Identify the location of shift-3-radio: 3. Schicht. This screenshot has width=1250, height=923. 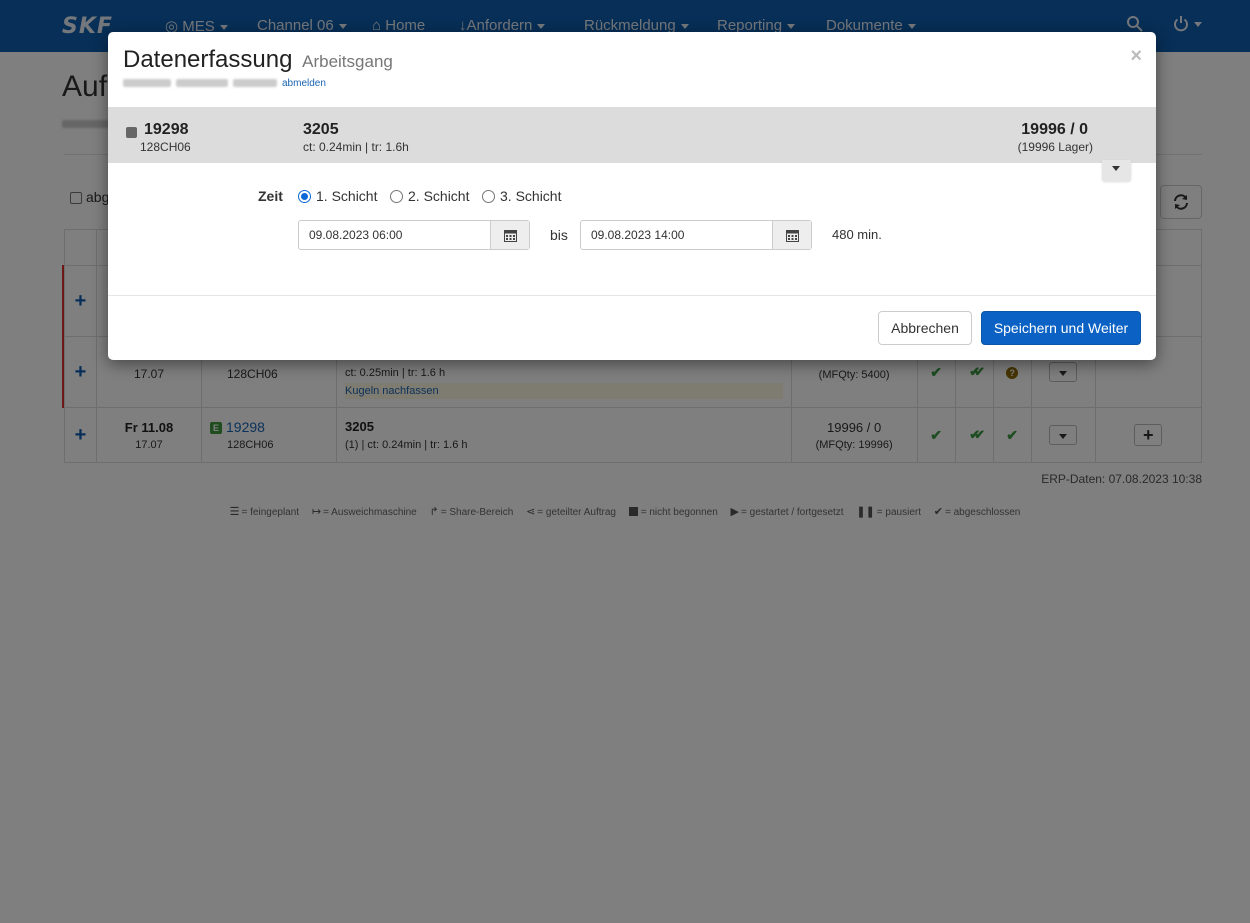
(521, 196).